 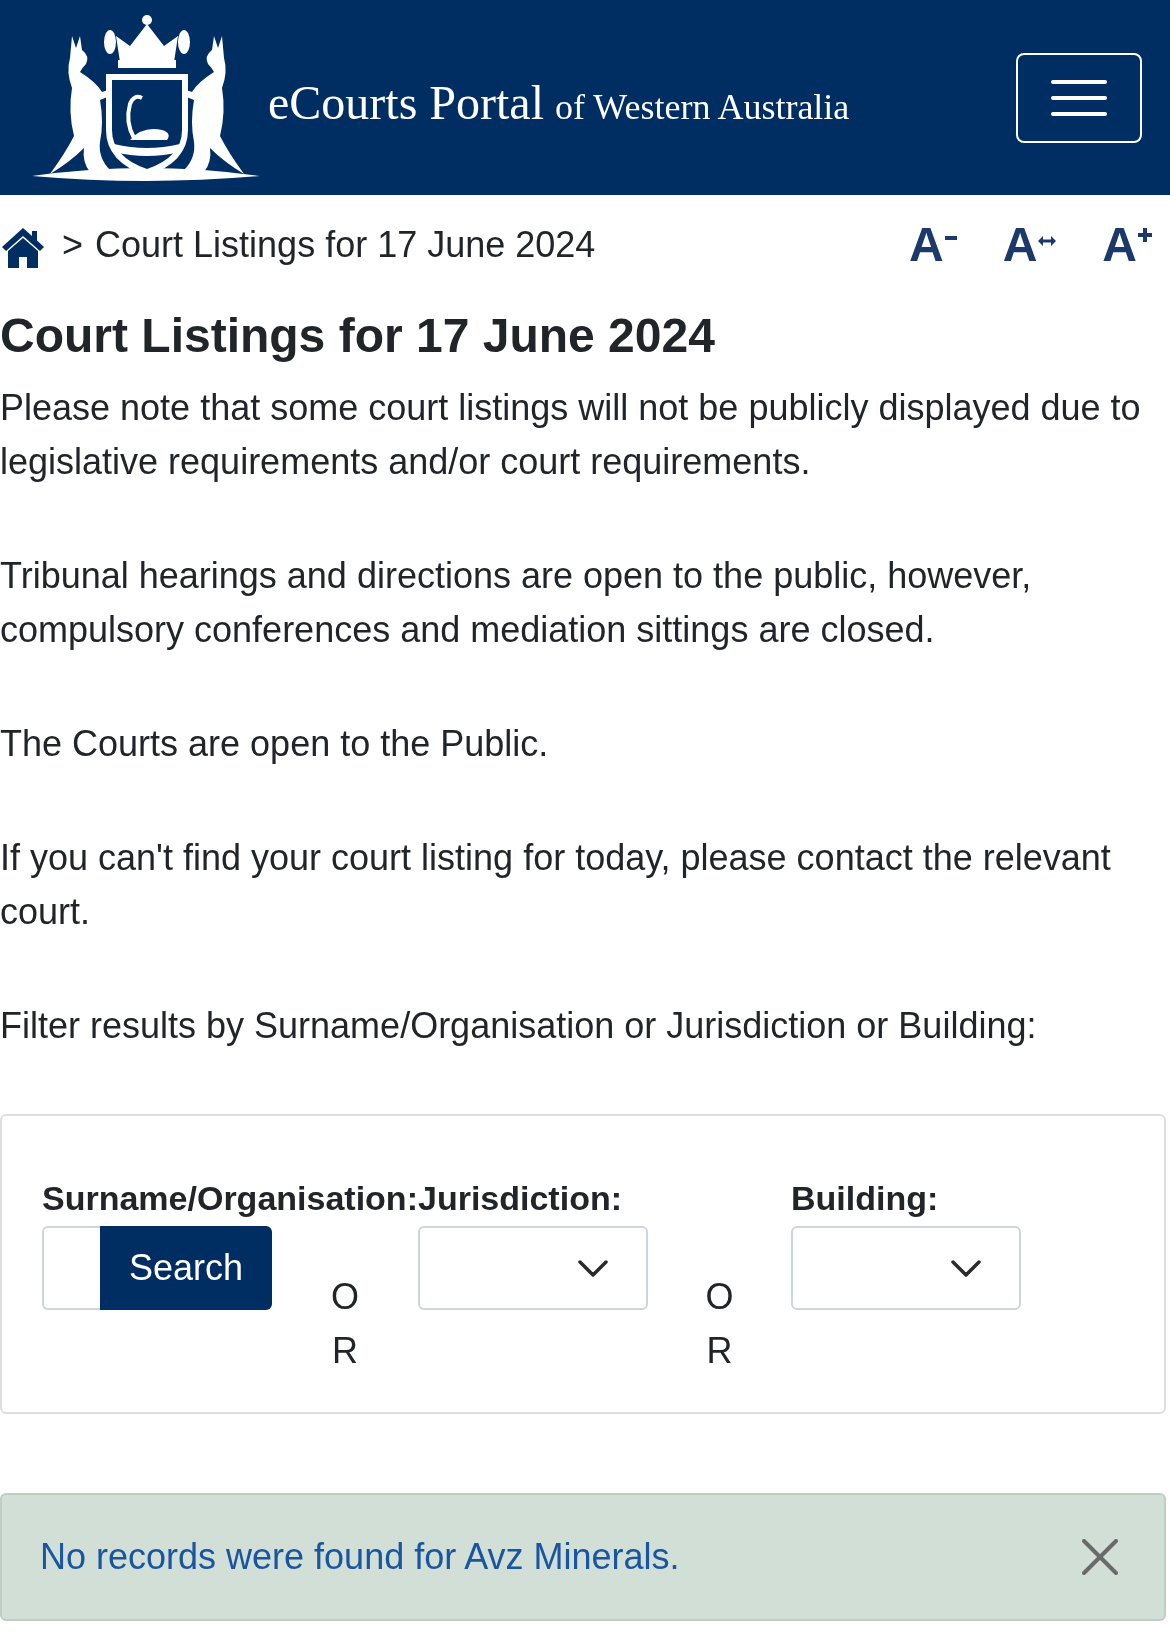 I want to click on body-paragraph: Filter results by Surname/Organisation or Jurisdiction or Building:, so click(x=519, y=1026).